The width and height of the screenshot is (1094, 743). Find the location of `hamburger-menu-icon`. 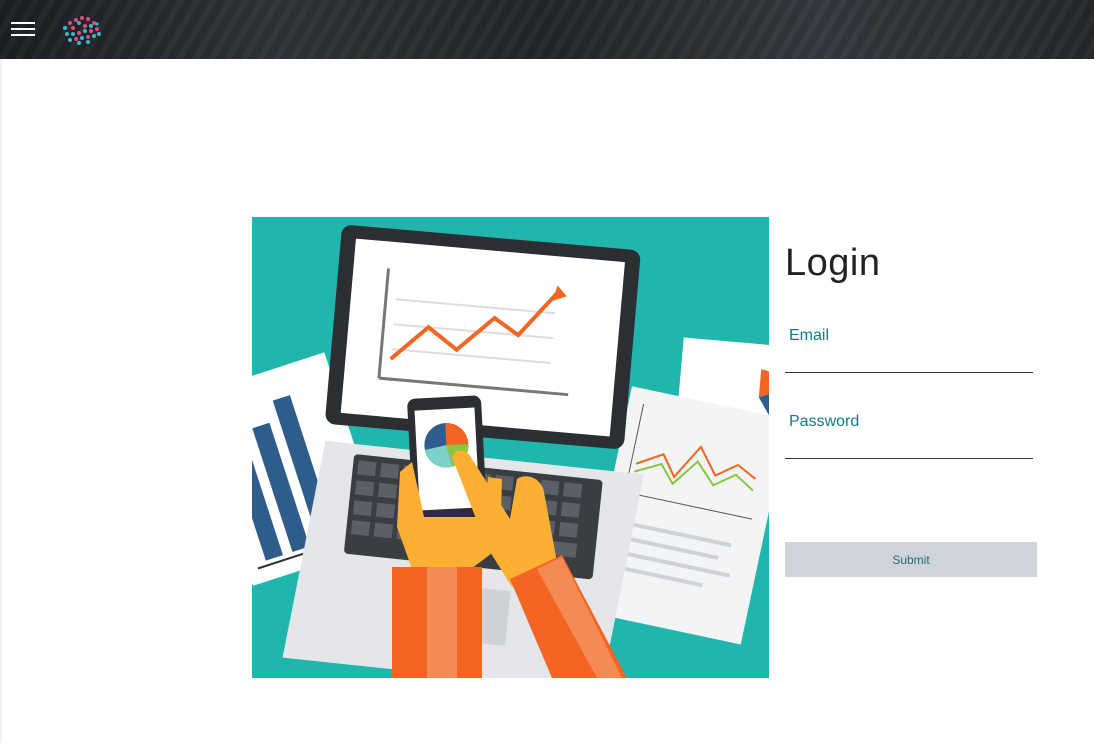

hamburger-menu-icon is located at coordinates (23, 30).